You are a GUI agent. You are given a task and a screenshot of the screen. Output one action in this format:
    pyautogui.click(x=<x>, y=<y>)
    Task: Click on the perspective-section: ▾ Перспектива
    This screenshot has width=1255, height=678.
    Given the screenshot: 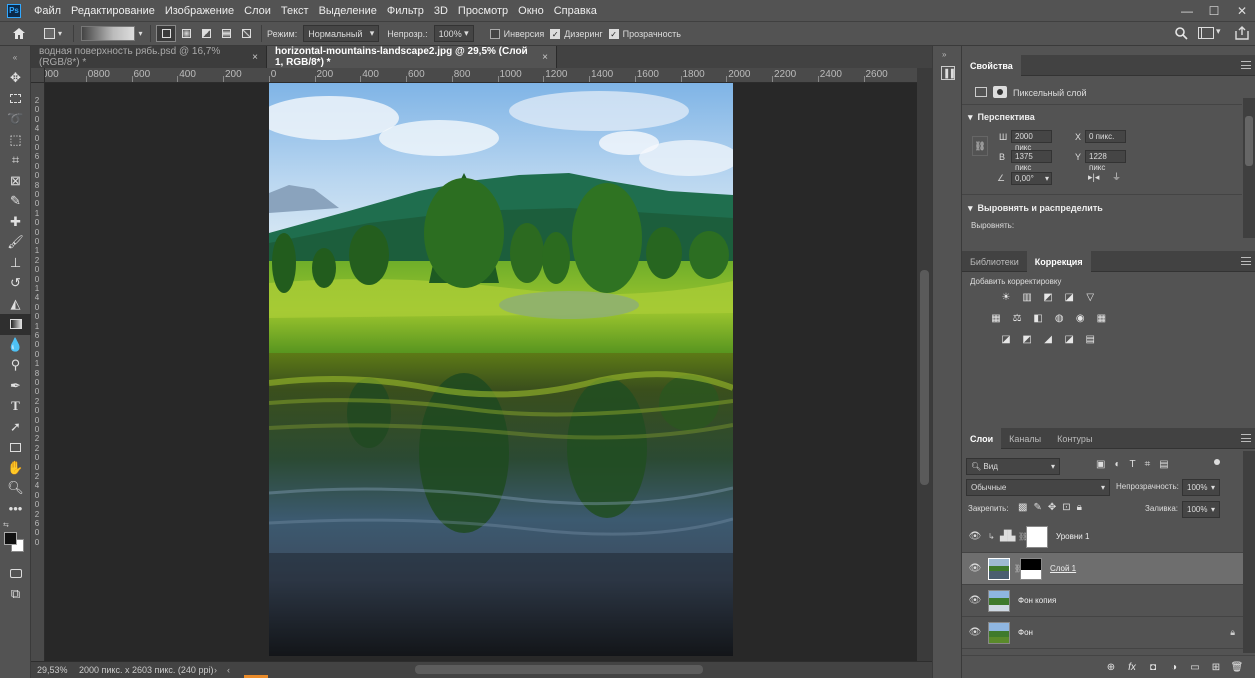 What is the action you would take?
    pyautogui.click(x=1001, y=117)
    